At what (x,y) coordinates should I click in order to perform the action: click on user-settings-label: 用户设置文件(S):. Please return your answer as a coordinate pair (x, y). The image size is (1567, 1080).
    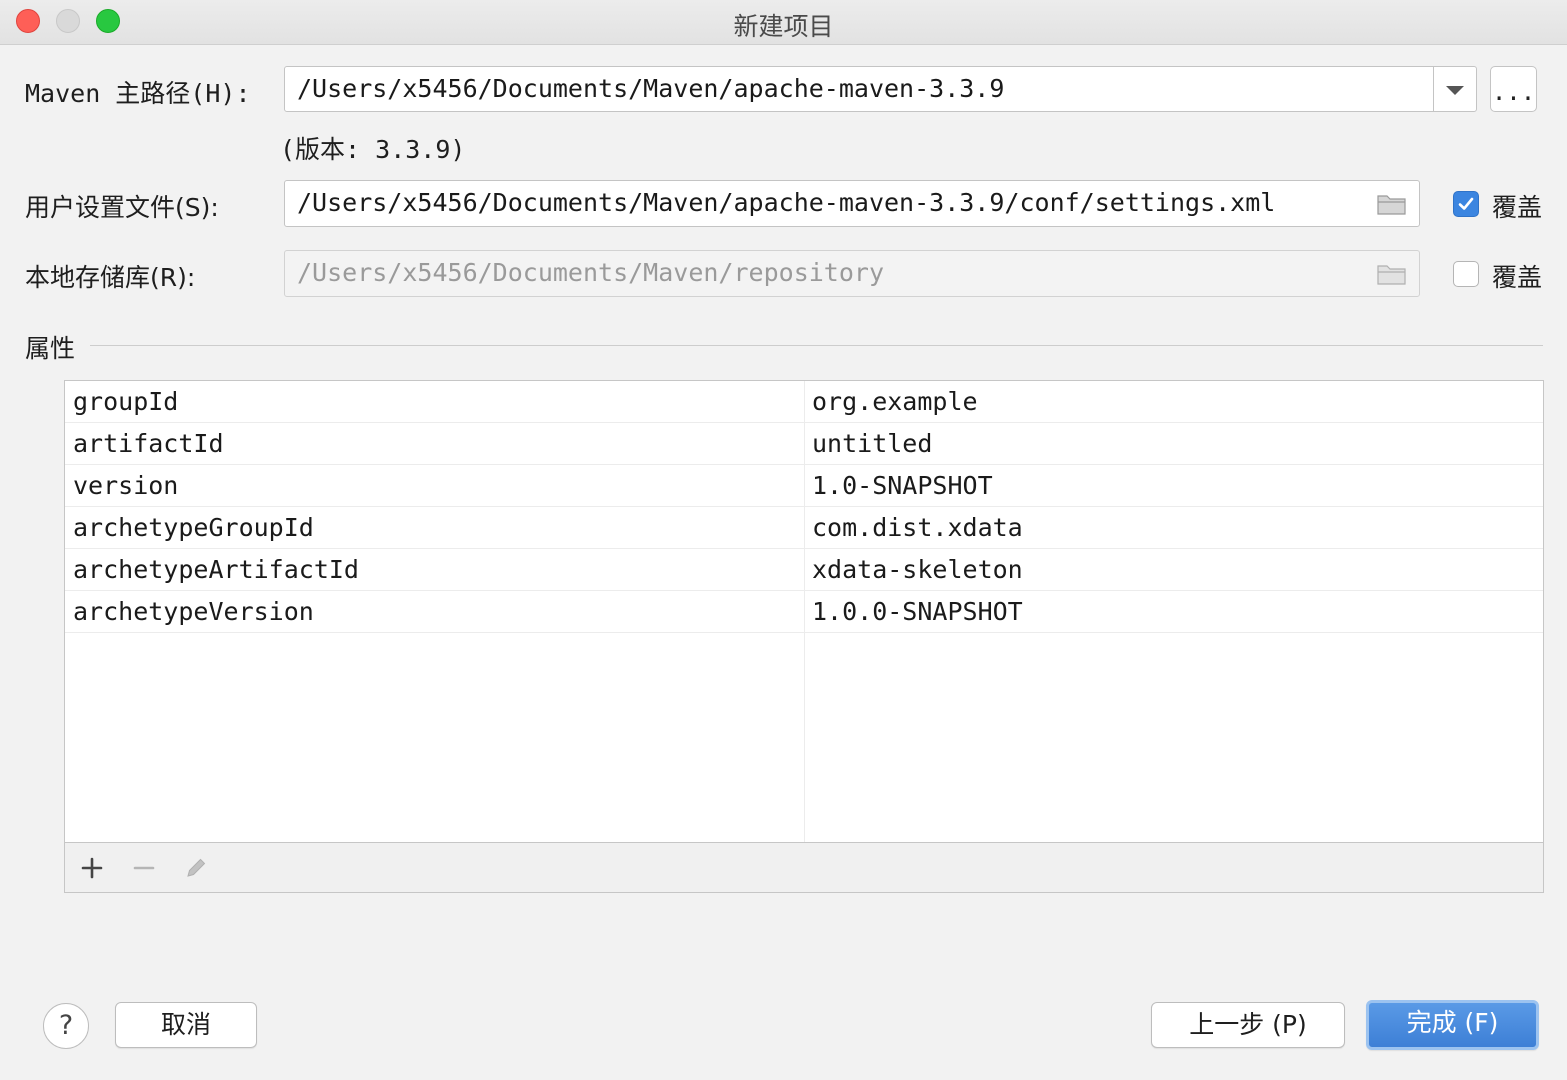
    Looking at the image, I should click on (122, 207).